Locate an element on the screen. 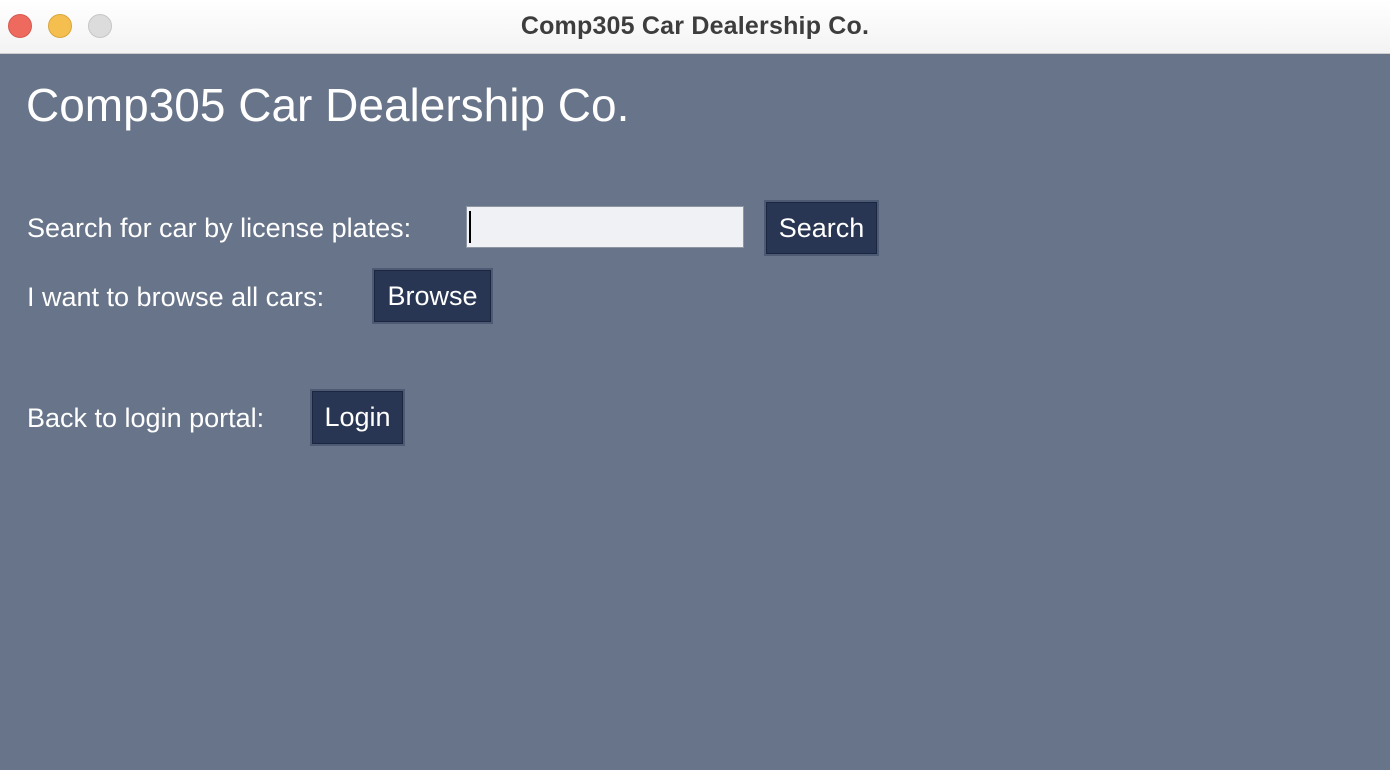 The height and width of the screenshot is (770, 1390). page-title: Comp305 Car Dealership Co. is located at coordinates (328, 105).